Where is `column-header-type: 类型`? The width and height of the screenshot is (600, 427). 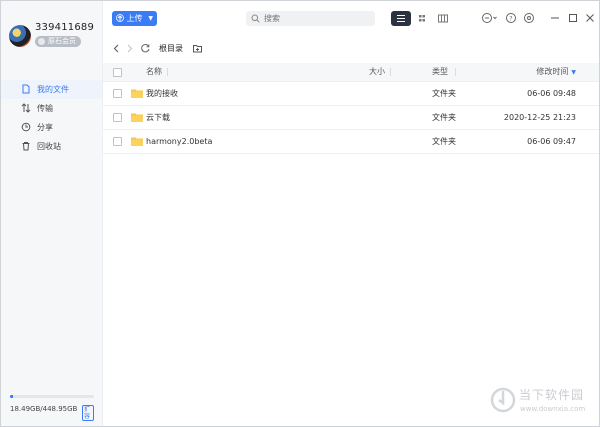
column-header-type: 类型 is located at coordinates (440, 72).